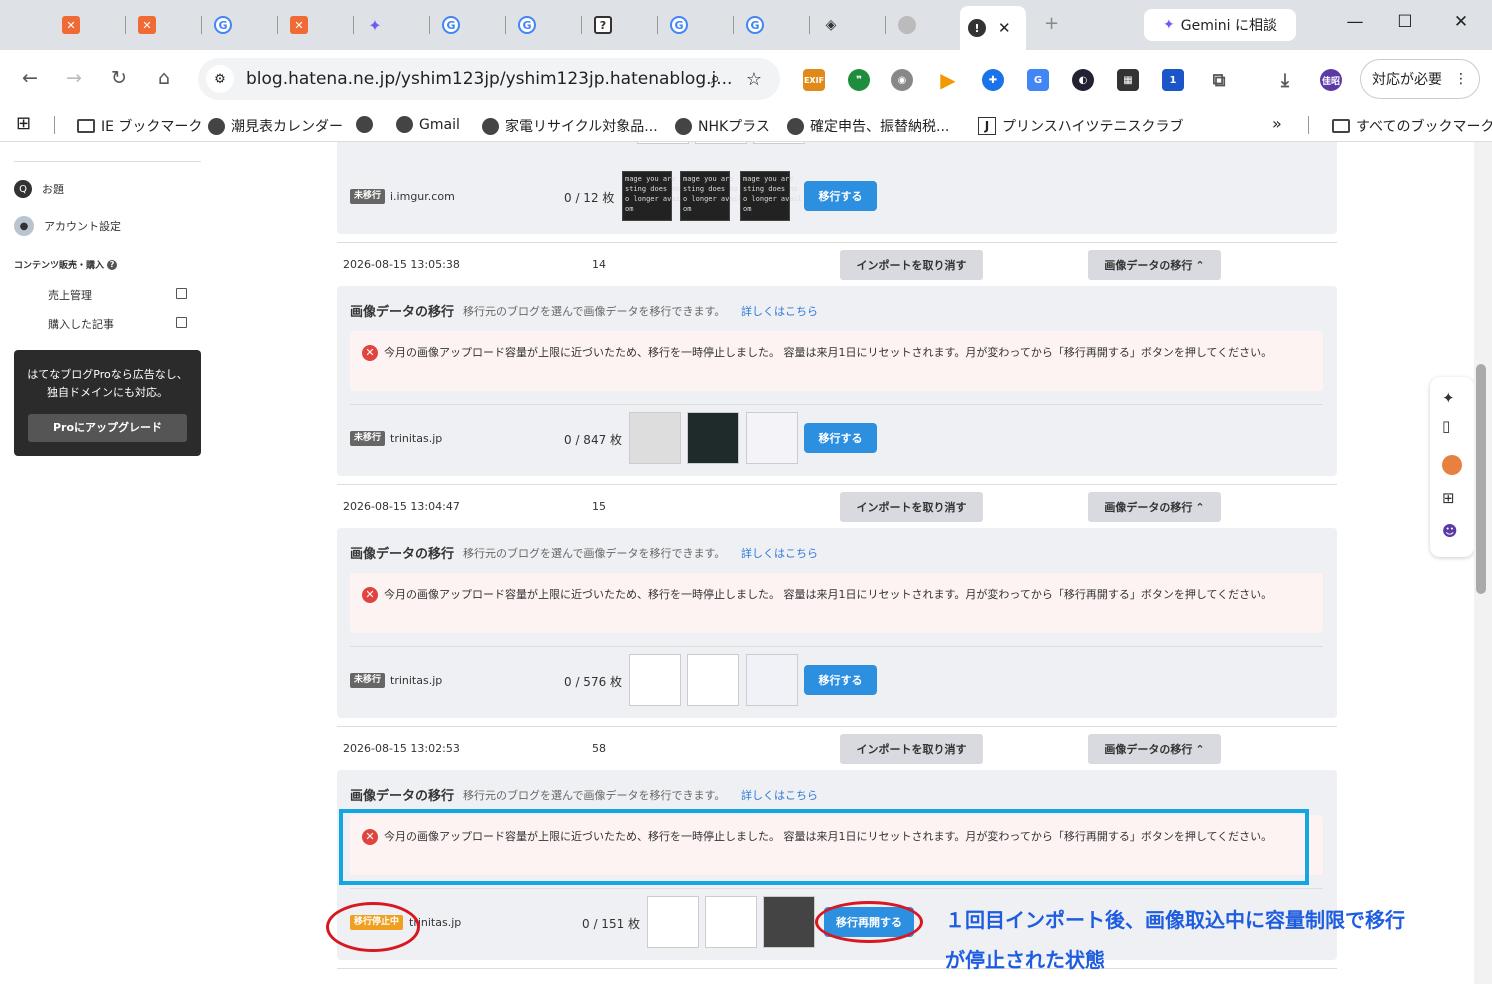 This screenshot has height=984, width=1492. I want to click on window-close-icon: ✕, so click(1461, 22).